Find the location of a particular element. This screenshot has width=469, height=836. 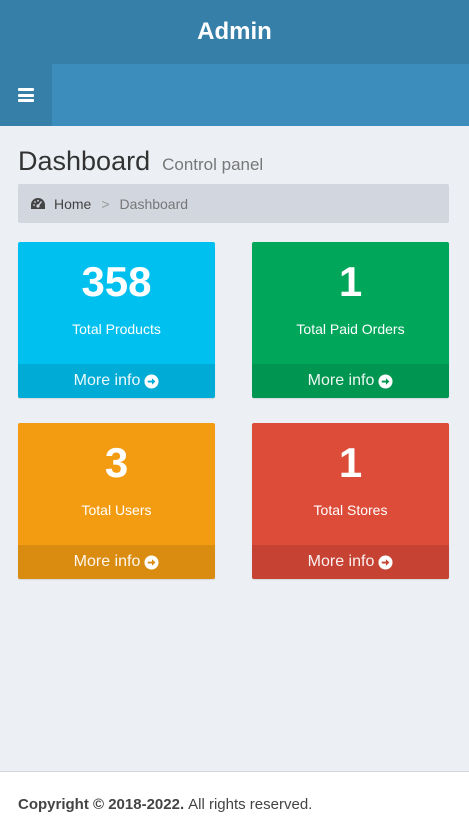

app-logo: Admin is located at coordinates (234, 32).